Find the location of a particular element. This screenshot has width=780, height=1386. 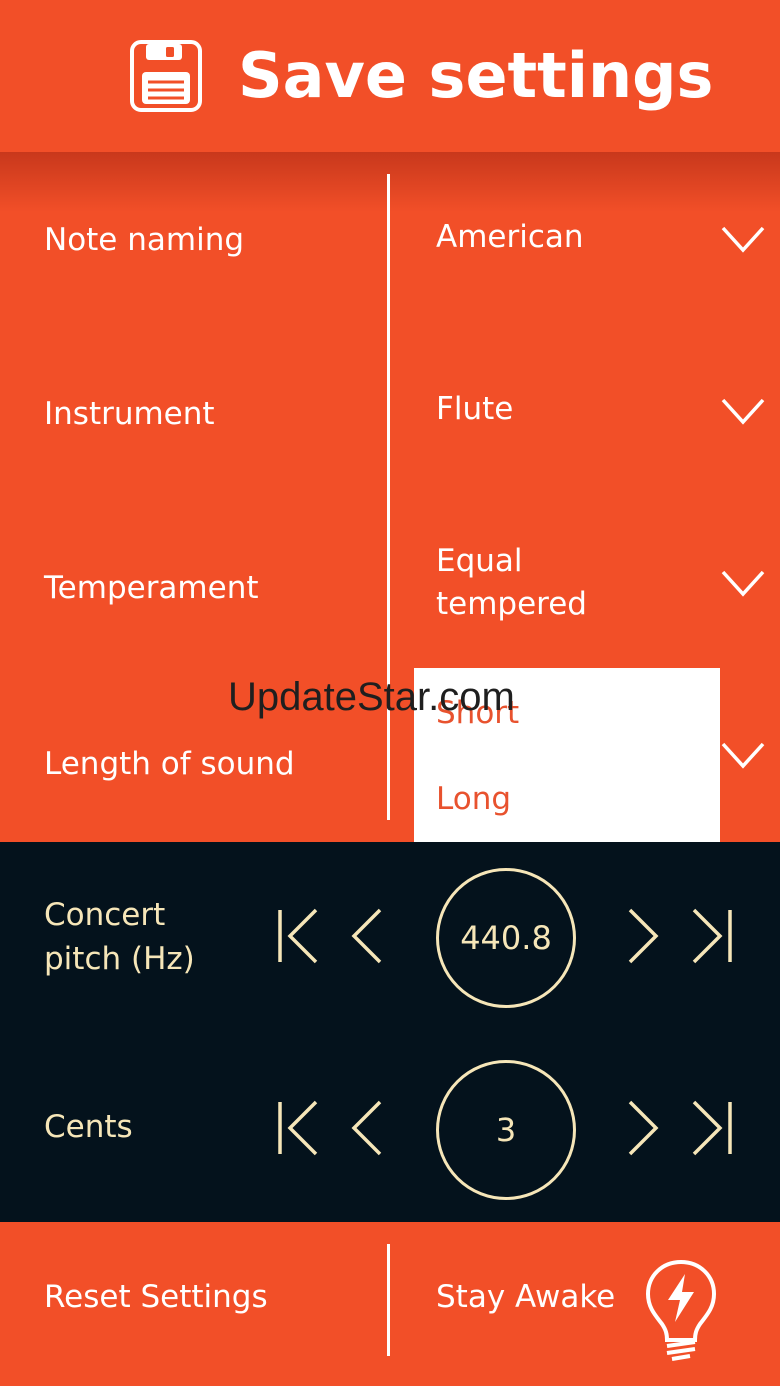

floppy-disk-icon is located at coordinates (166, 76).